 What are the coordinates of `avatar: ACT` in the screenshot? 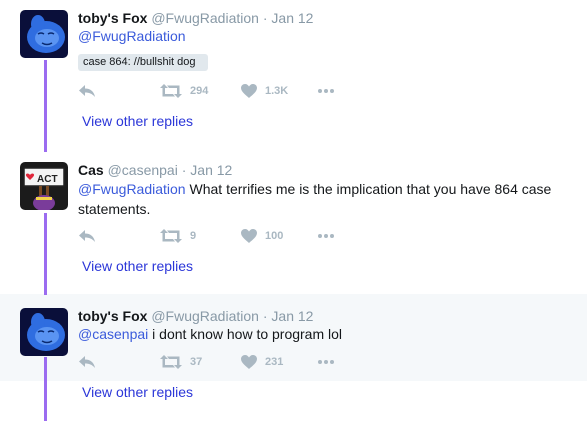 It's located at (44, 186).